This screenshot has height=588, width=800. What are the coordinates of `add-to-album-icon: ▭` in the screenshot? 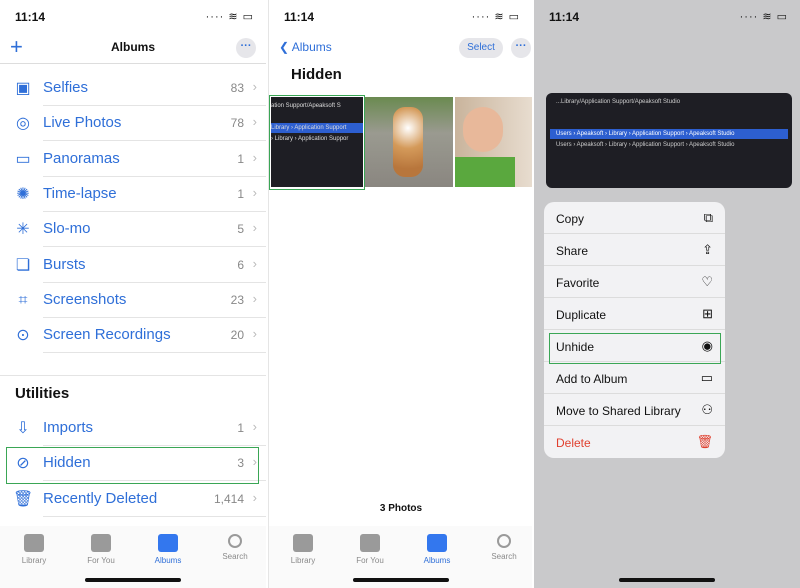 It's located at (706, 377).